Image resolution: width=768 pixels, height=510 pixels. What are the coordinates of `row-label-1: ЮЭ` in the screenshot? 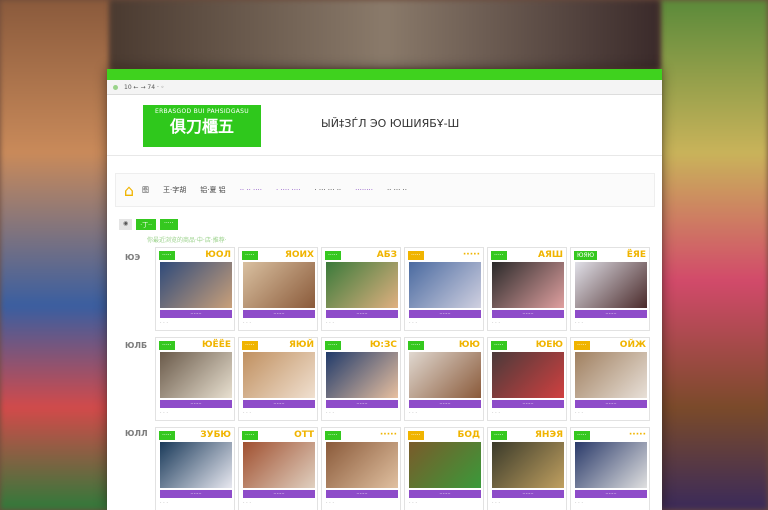 It's located at (133, 257).